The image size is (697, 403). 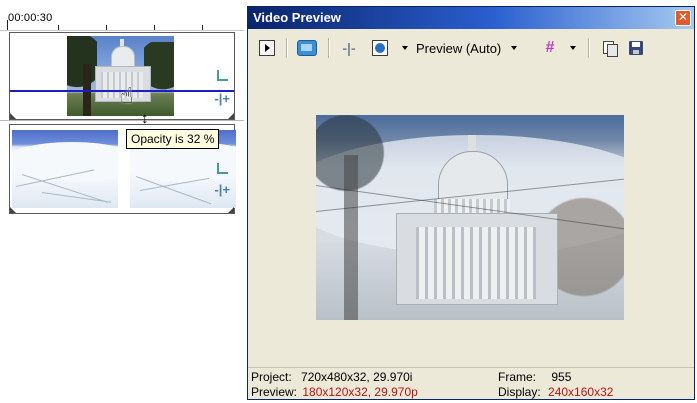 What do you see at coordinates (127, 95) in the screenshot?
I see `hand-cursor-icon: ☝` at bounding box center [127, 95].